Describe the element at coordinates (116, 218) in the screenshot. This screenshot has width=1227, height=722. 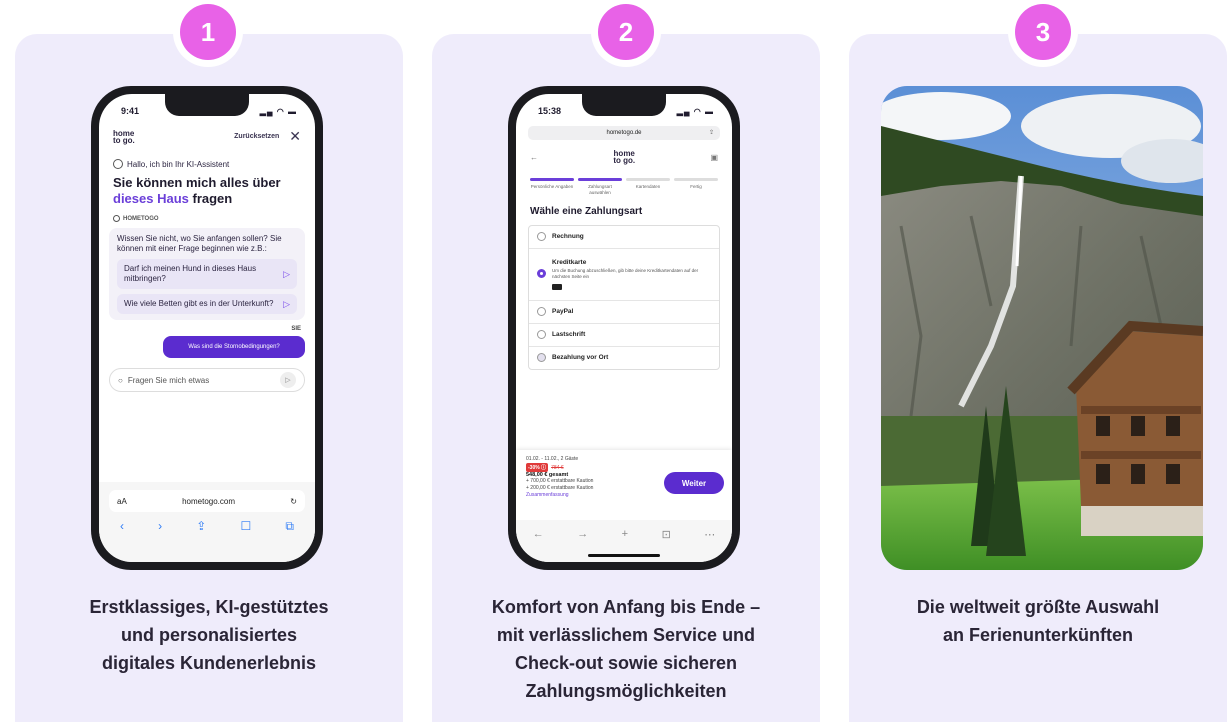
I see `bot-avatar-icon` at that location.